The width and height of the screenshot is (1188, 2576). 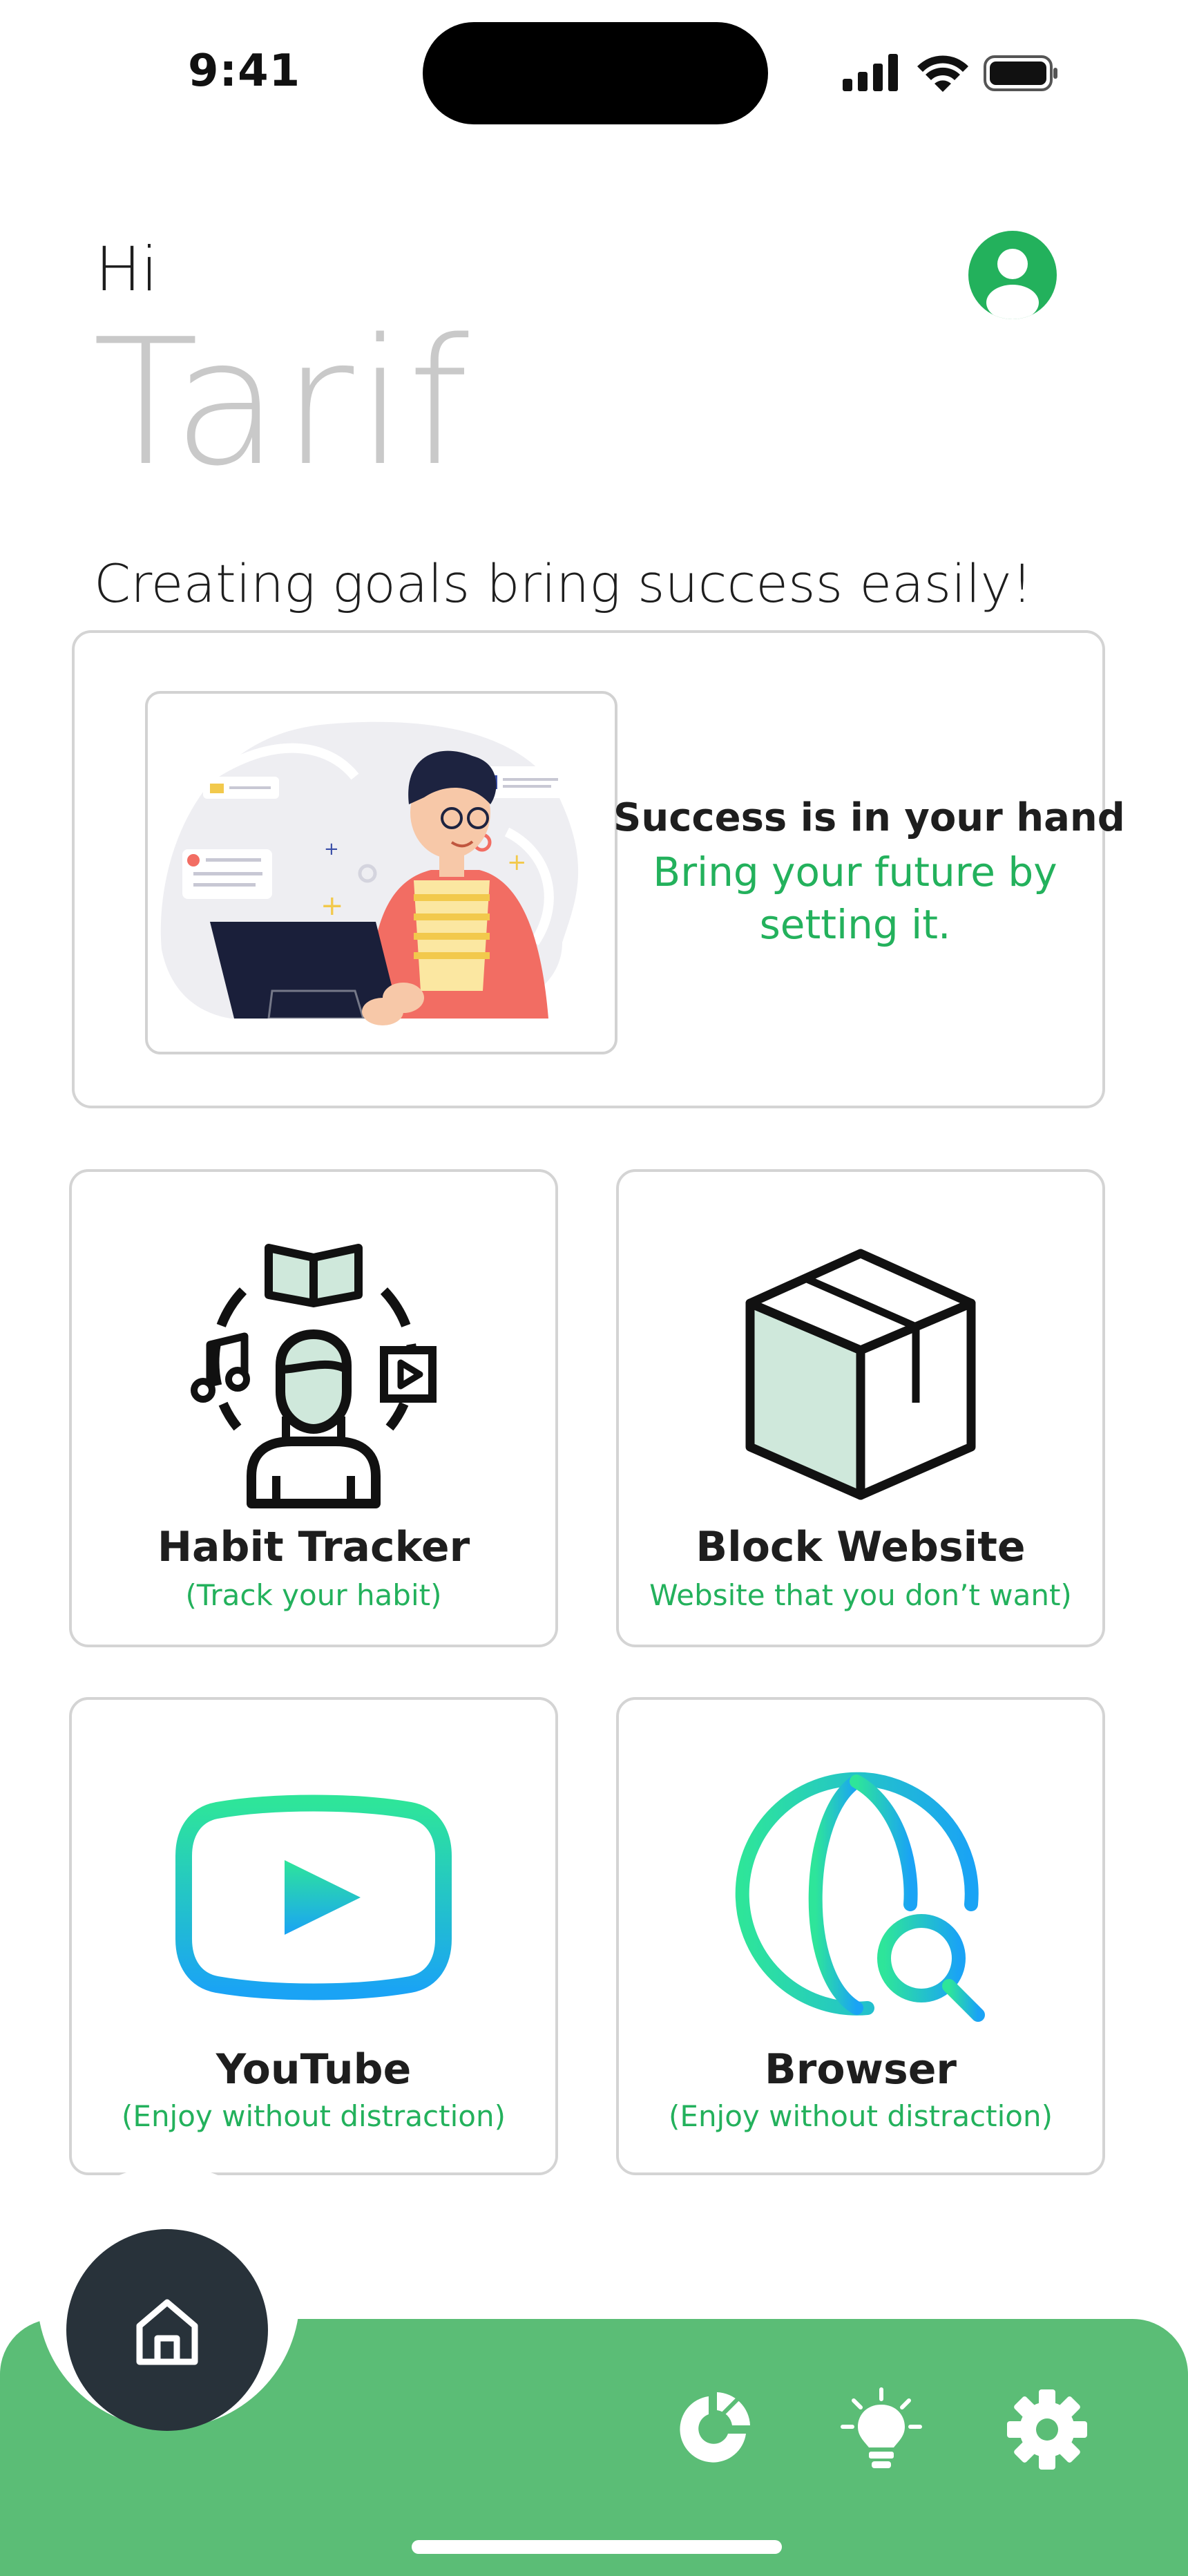 What do you see at coordinates (869, 817) in the screenshot?
I see `hero-title: Success is in your hand` at bounding box center [869, 817].